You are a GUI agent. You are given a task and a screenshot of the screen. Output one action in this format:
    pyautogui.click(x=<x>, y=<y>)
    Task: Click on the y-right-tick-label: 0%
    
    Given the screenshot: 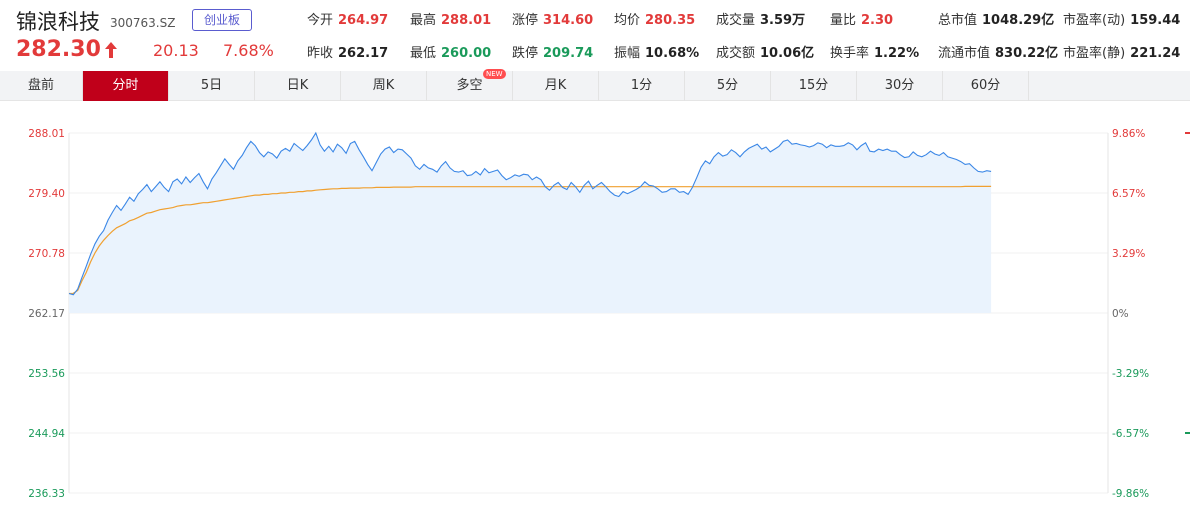 What is the action you would take?
    pyautogui.click(x=1120, y=314)
    